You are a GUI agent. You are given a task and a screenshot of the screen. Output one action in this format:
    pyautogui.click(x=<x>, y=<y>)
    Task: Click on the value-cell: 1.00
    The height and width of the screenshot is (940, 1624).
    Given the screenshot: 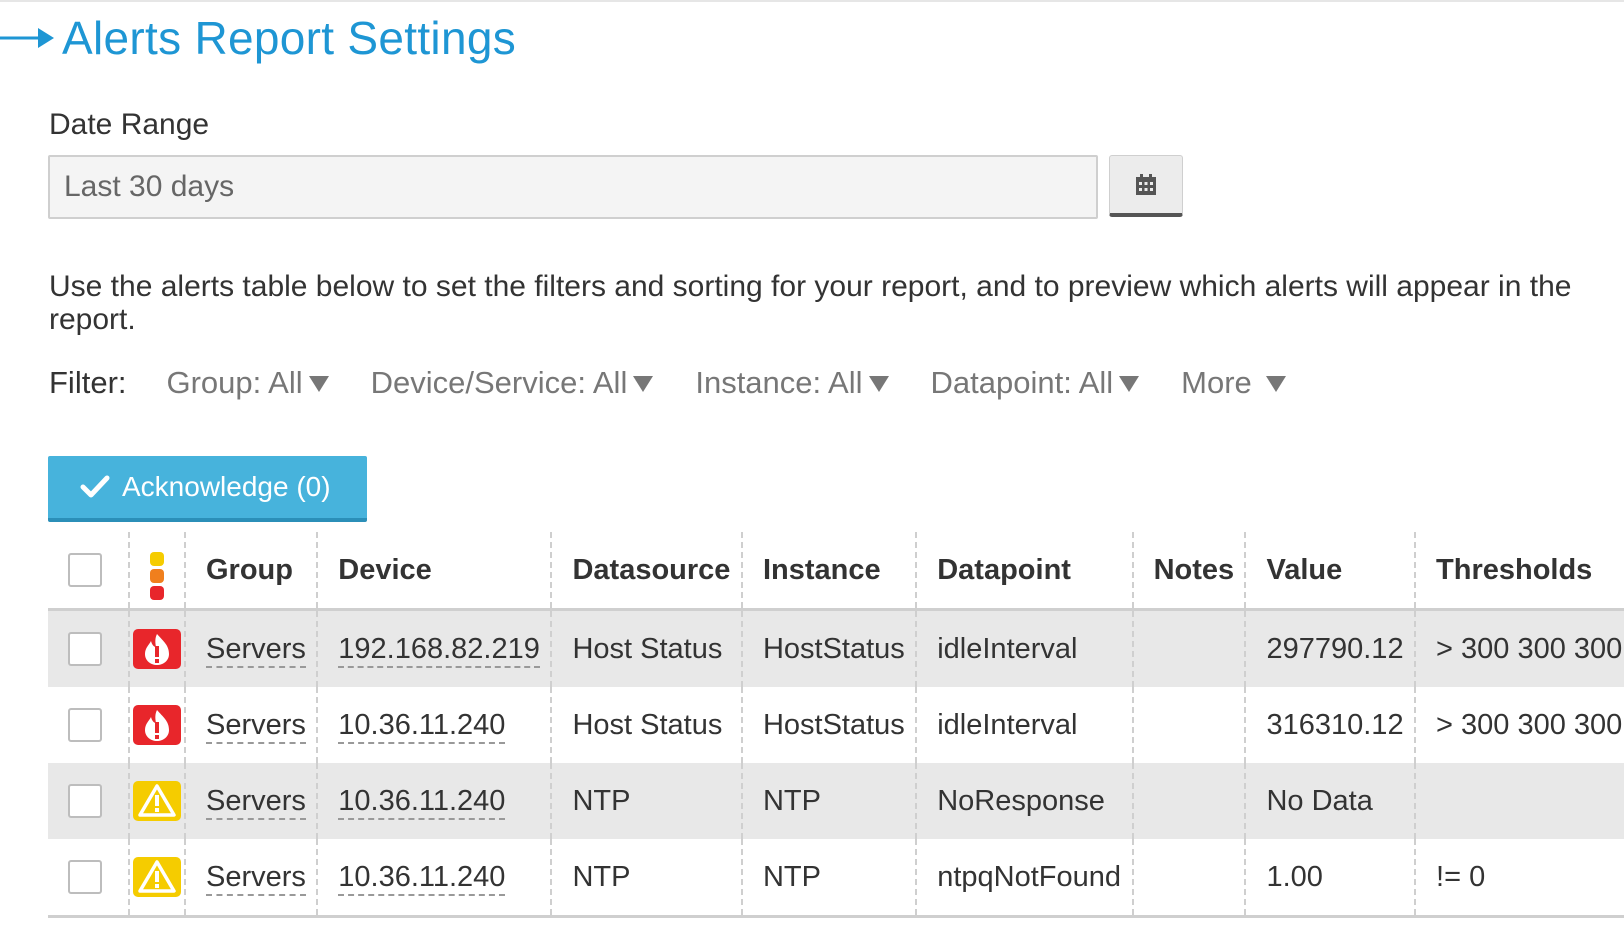 What is the action you would take?
    pyautogui.click(x=1331, y=878)
    